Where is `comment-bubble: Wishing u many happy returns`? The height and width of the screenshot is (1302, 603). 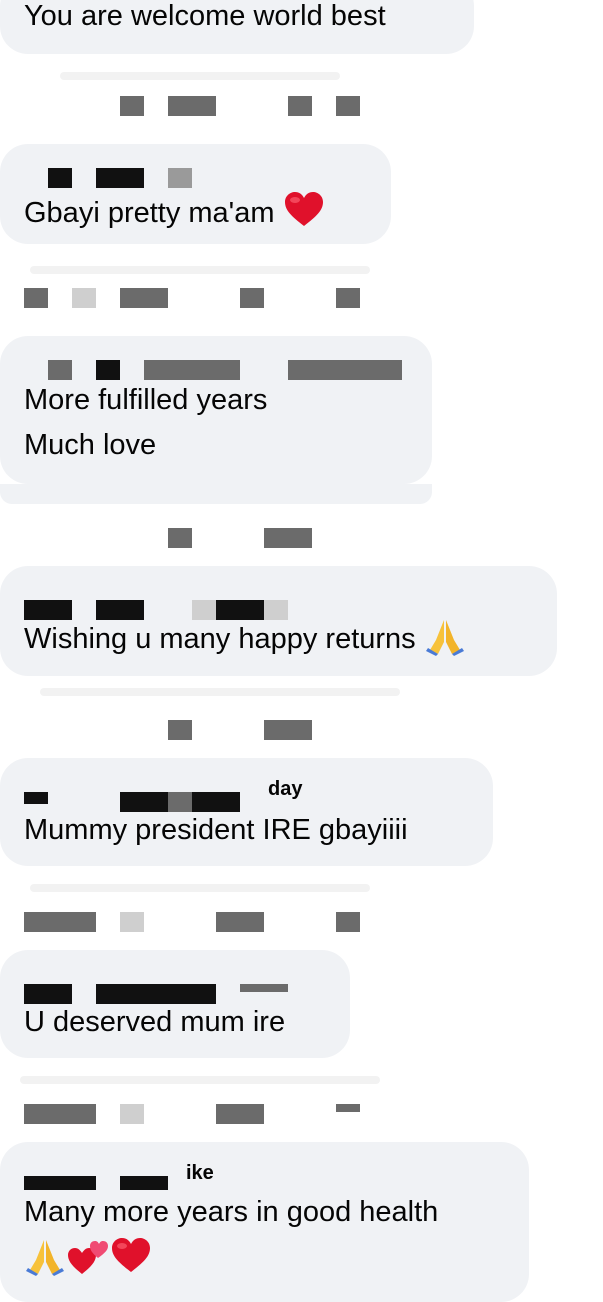
comment-bubble: Wishing u many happy returns is located at coordinates (278, 621).